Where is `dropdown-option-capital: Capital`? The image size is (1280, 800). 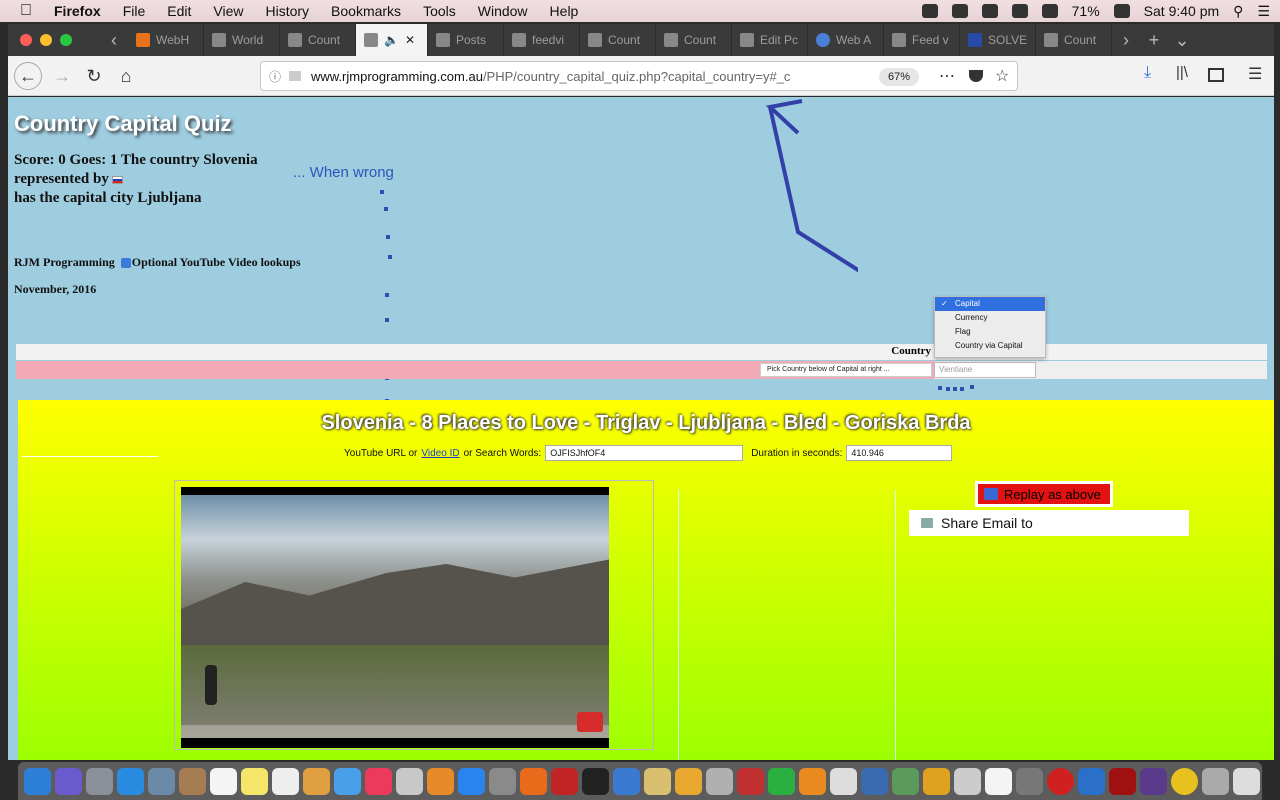
dropdown-option-capital: Capital is located at coordinates (990, 304).